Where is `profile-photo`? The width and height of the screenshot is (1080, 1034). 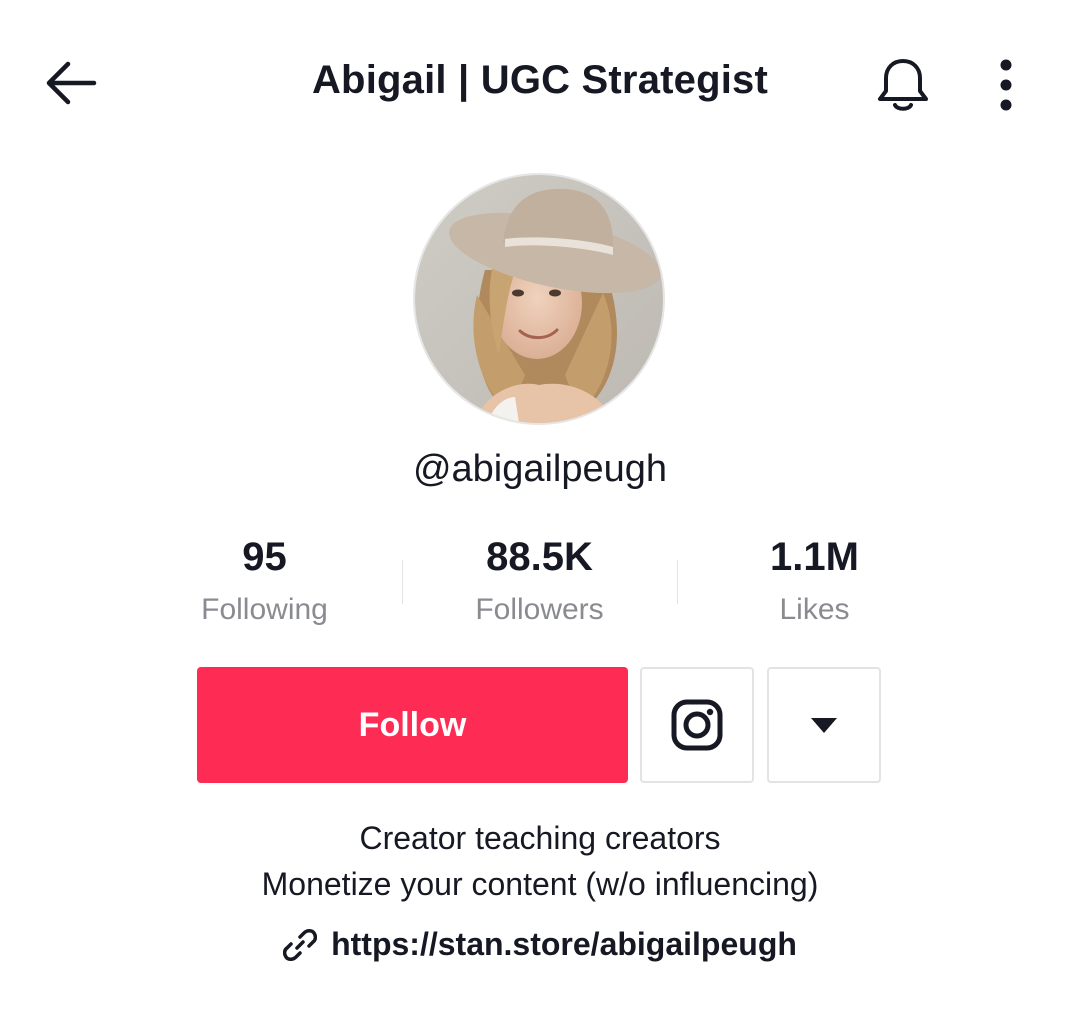
profile-photo is located at coordinates (539, 299).